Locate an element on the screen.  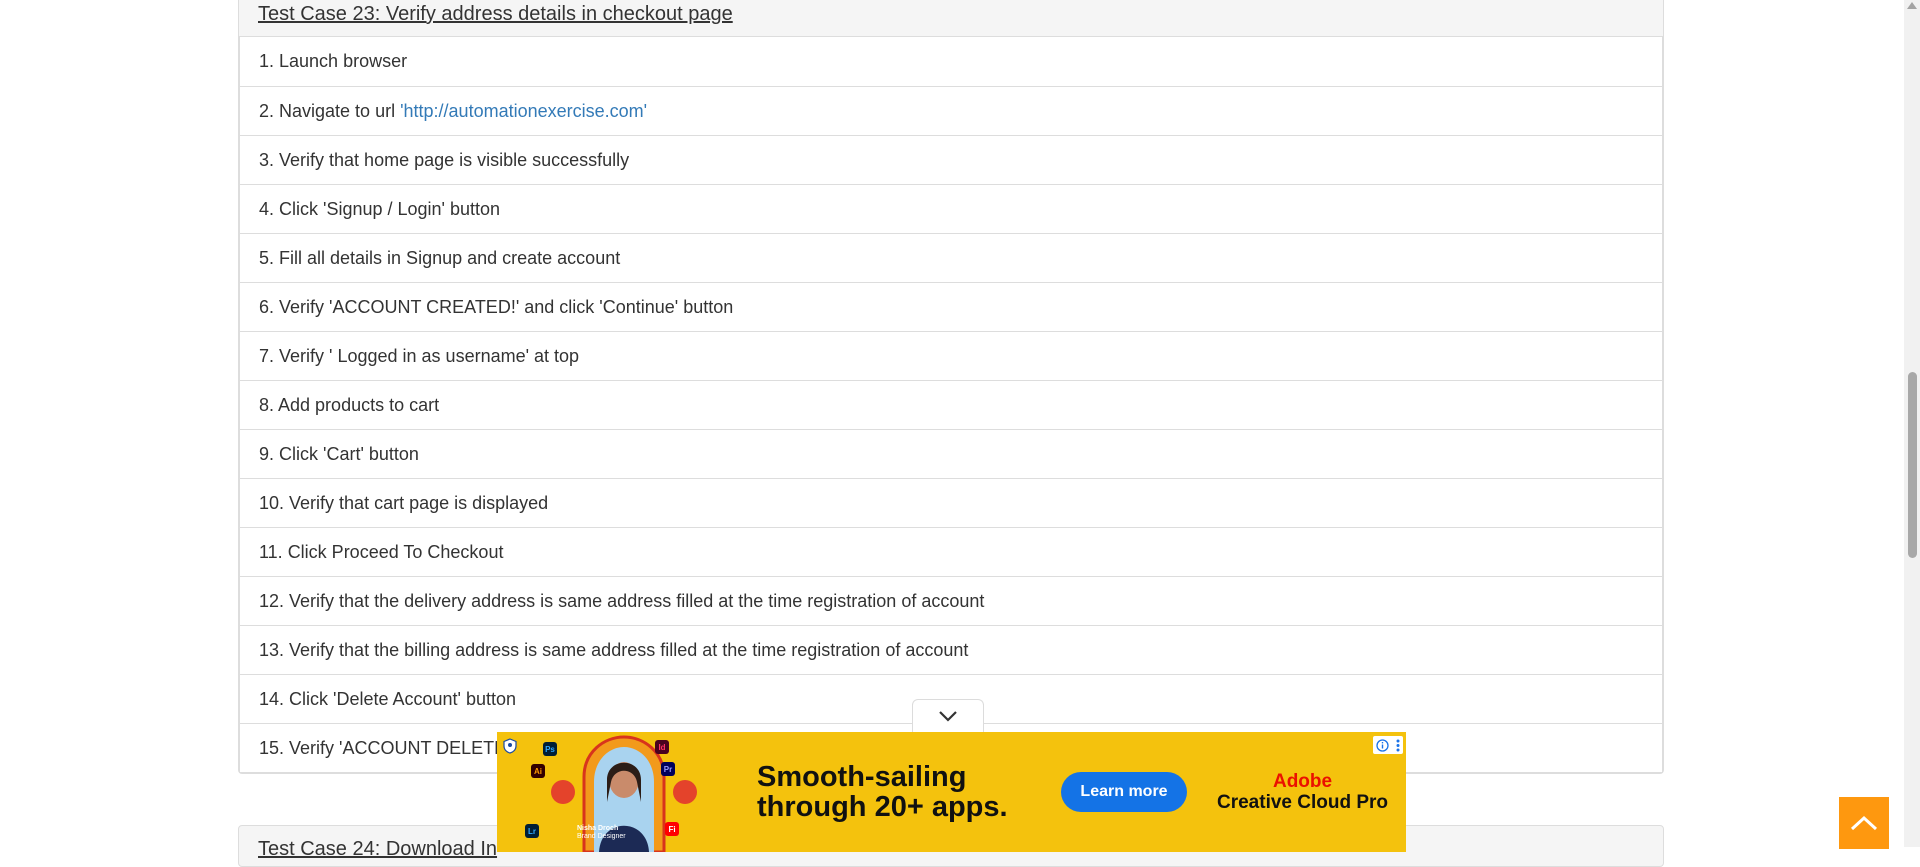
step-text: 1. Launch browser is located at coordinates (333, 61).